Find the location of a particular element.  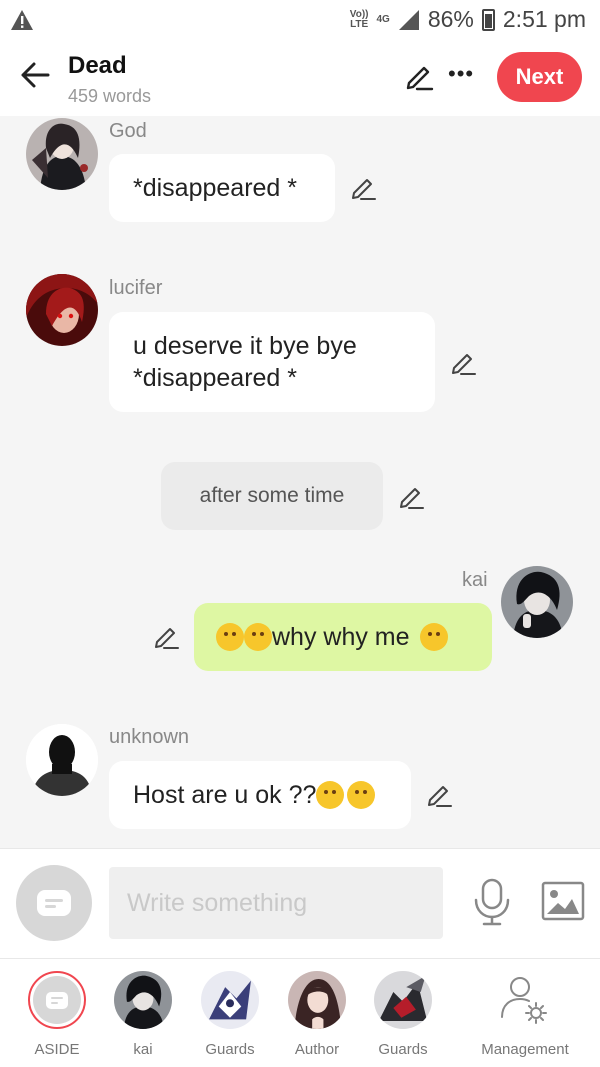

more-dots-icon: ••• is located at coordinates (461, 74).